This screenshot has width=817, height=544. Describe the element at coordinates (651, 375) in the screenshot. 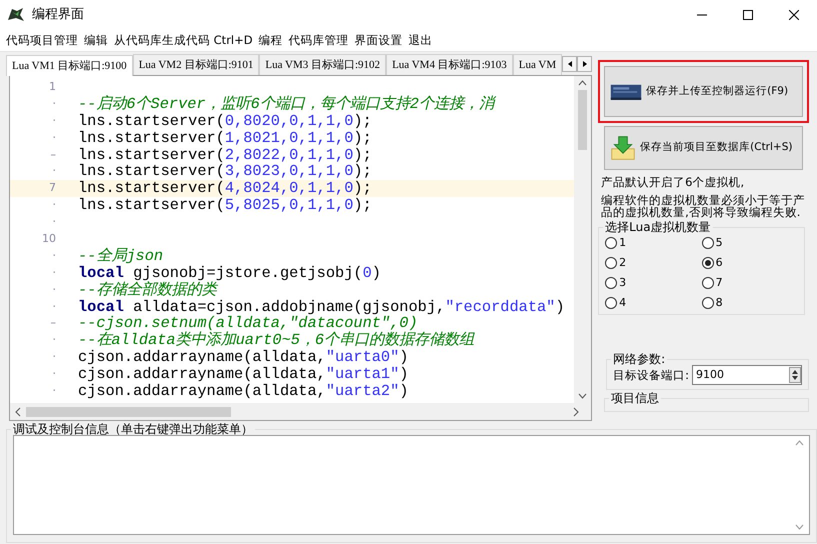

I see `port-label: 目标设备端口:` at that location.